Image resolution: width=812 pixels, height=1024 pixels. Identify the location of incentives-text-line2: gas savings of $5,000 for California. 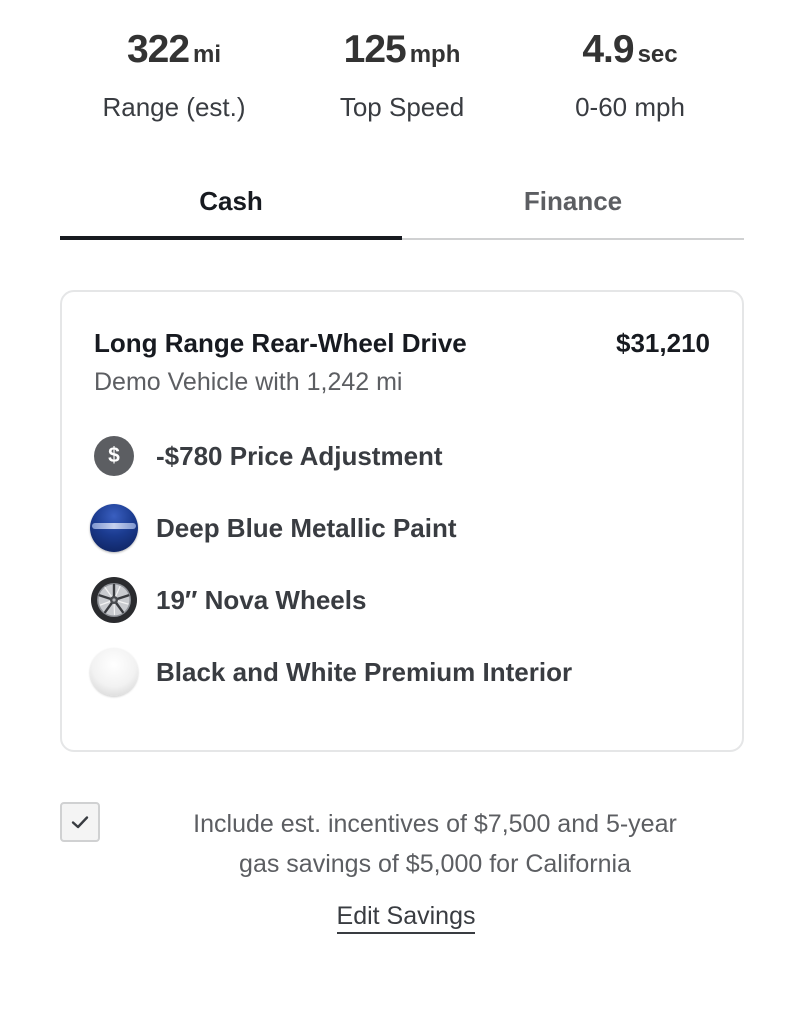
(435, 864).